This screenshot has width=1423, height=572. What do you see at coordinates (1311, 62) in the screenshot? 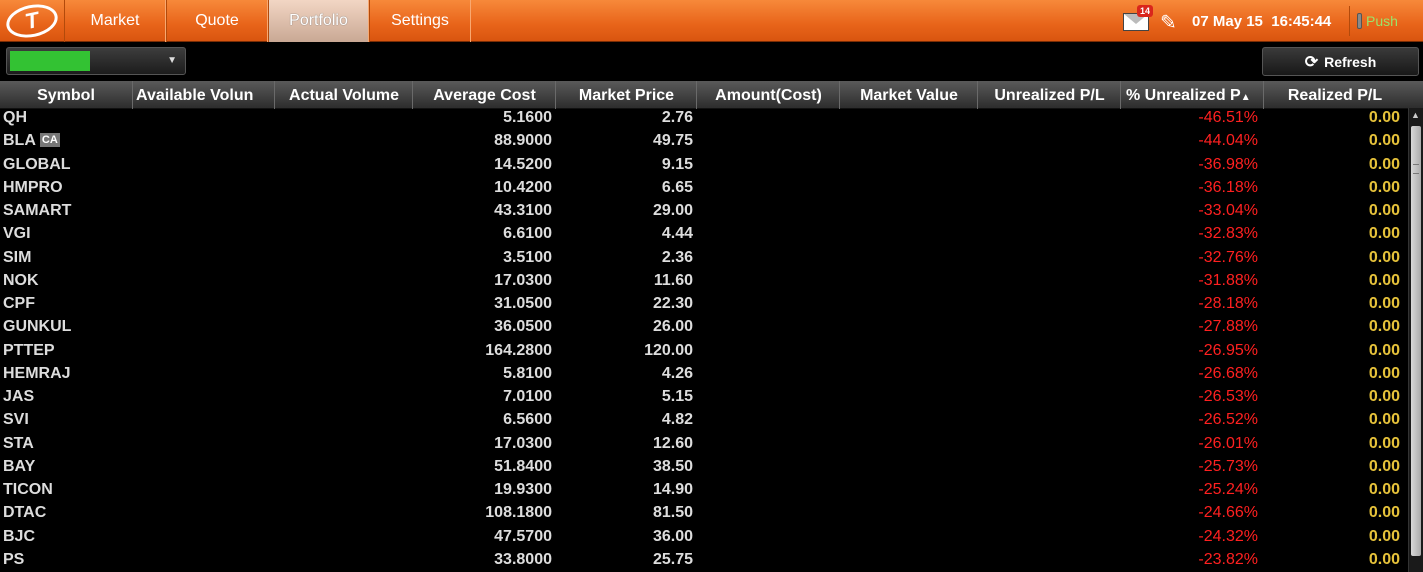
I see `refresh-icon: ⟳` at bounding box center [1311, 62].